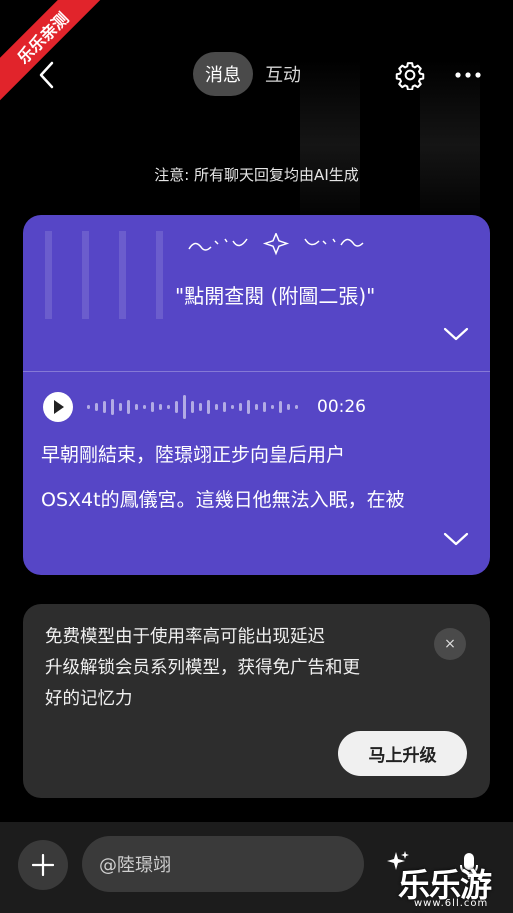 Image resolution: width=513 pixels, height=913 pixels. I want to click on expand-title-button, so click(456, 334).